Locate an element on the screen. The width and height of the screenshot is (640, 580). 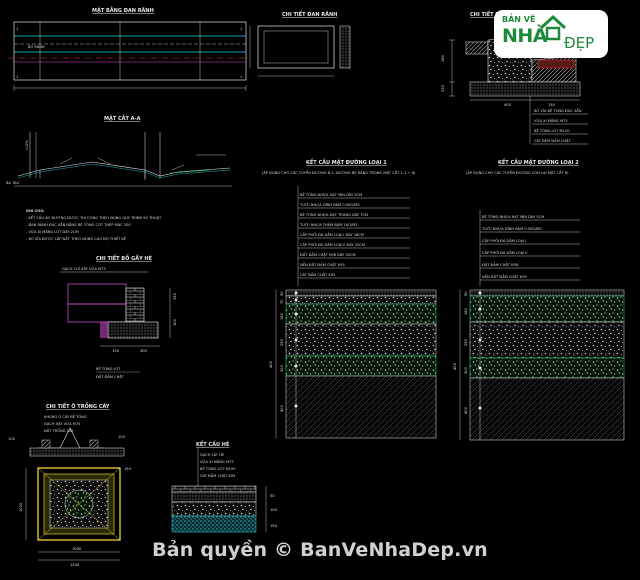
logo-line-3: ĐẸP is located at coordinates (579, 43).